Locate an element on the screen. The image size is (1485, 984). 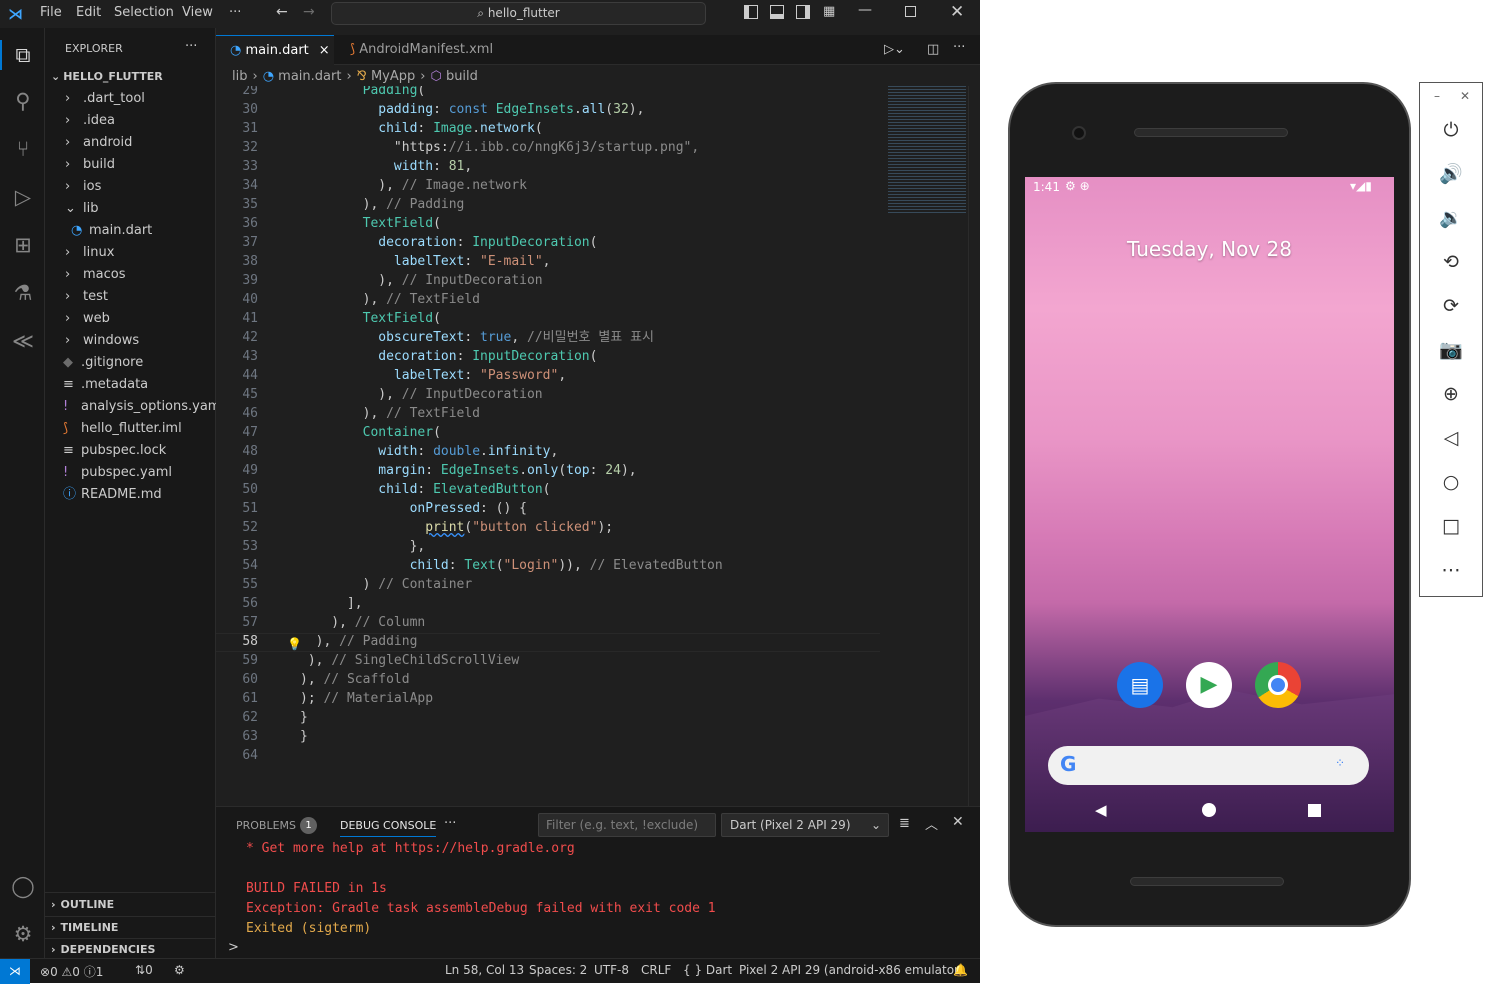
code-line: labelText: "Password", is located at coordinates (433, 375).